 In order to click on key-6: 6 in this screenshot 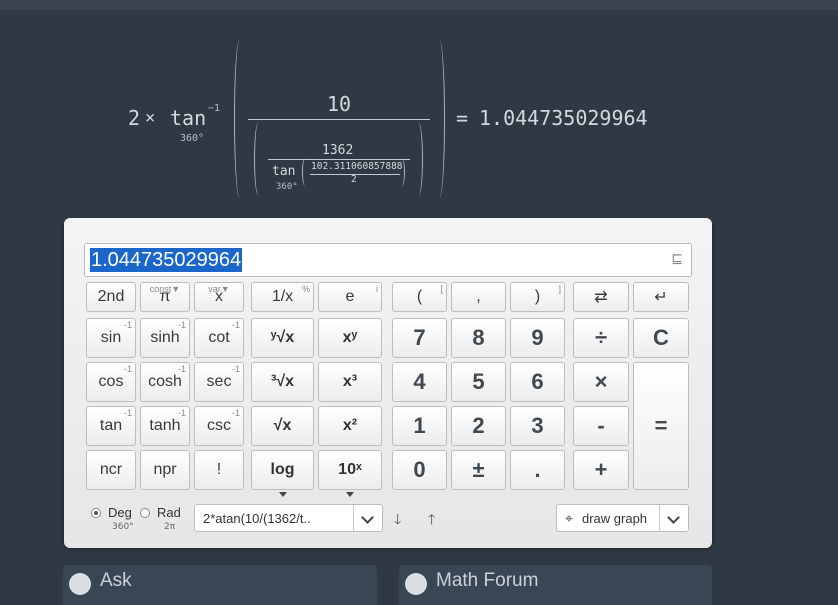, I will do `click(537, 382)`.